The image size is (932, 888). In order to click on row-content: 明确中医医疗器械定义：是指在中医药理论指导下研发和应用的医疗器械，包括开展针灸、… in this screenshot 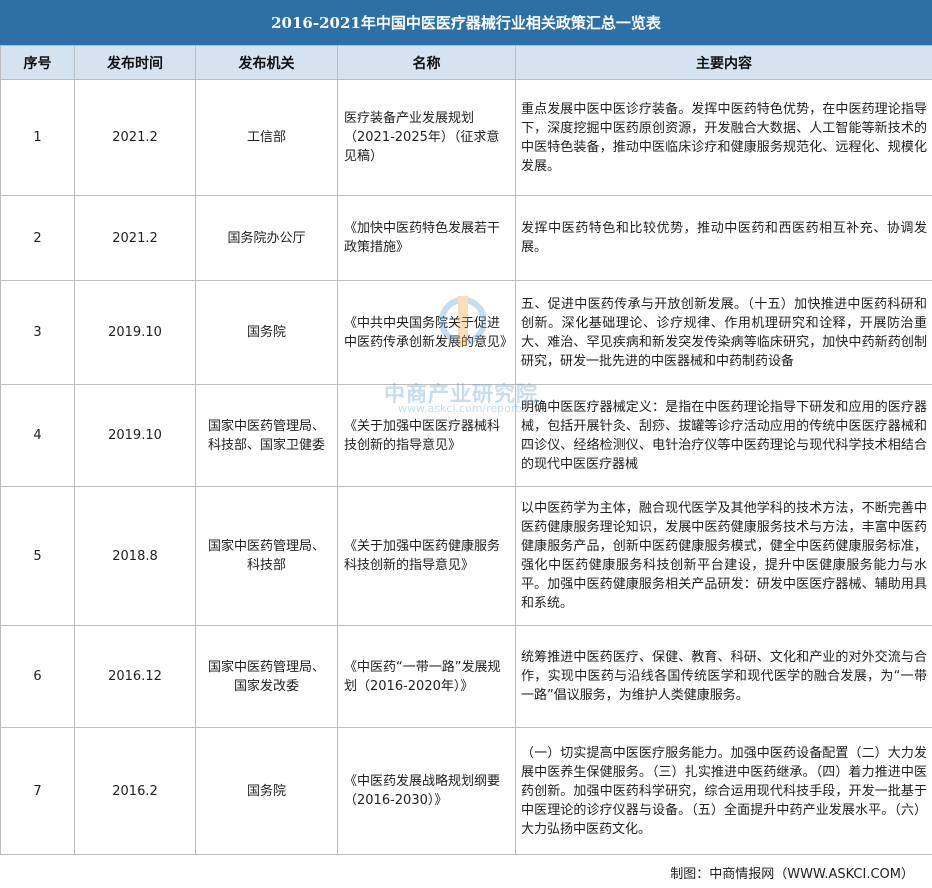, I will do `click(723, 435)`.